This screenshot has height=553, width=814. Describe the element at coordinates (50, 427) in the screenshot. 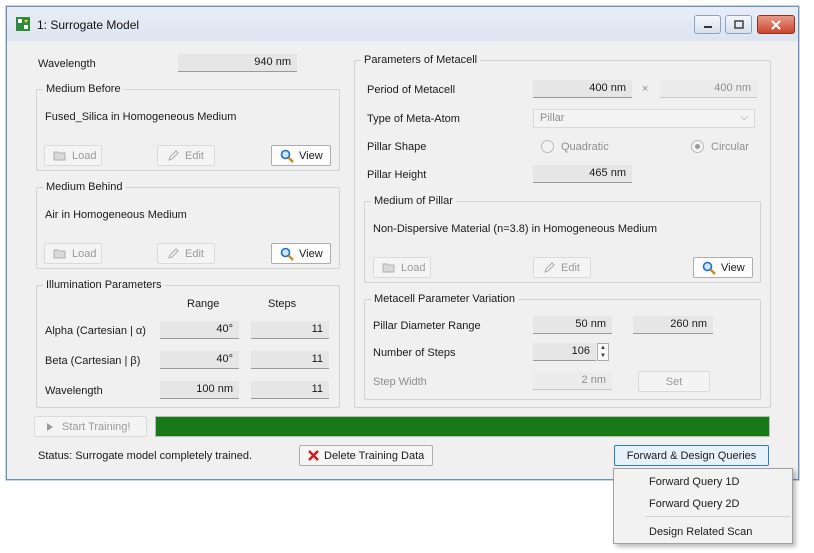

I see `play-icon` at that location.